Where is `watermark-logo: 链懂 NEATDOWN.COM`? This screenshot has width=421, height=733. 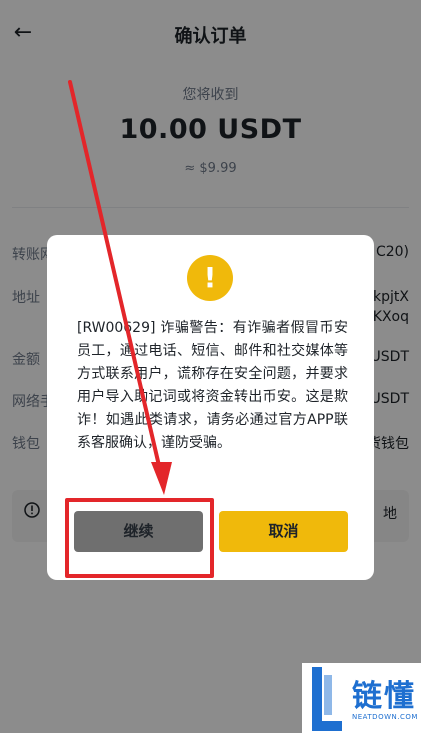
watermark-logo: 链懂 NEATDOWN.COM is located at coordinates (361, 698).